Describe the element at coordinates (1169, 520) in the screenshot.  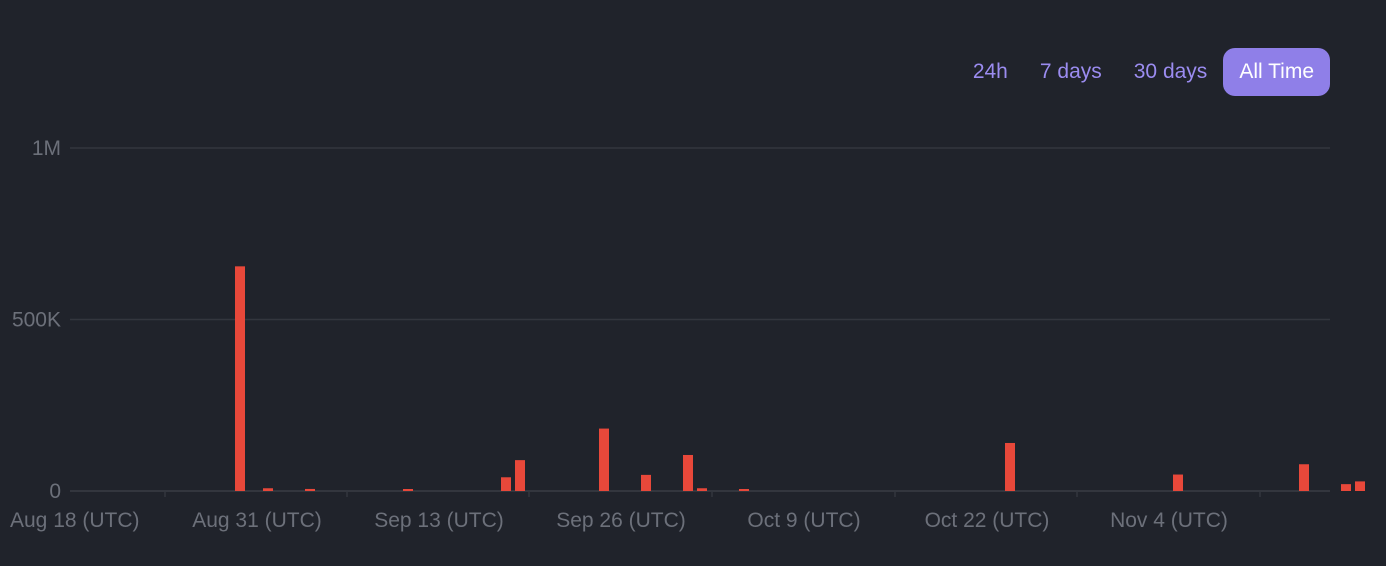
I see `x-tick-label: Nov 4 (UTC)` at that location.